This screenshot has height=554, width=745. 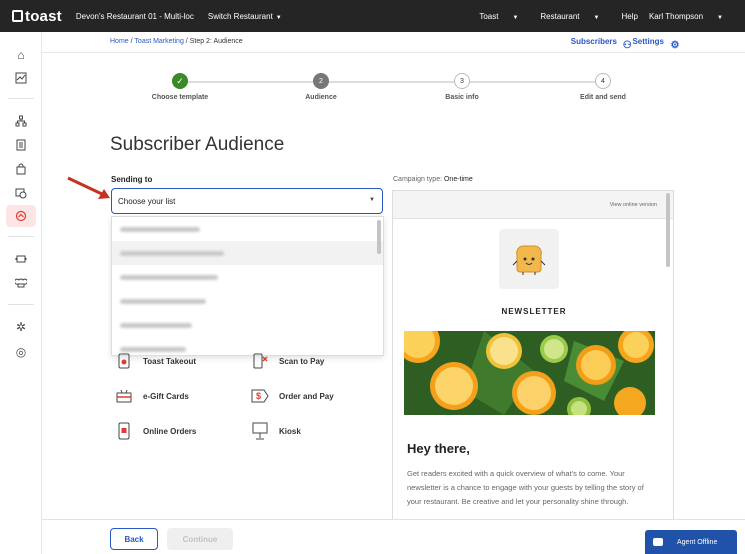 What do you see at coordinates (124, 396) in the screenshot?
I see `gift-card-icon` at bounding box center [124, 396].